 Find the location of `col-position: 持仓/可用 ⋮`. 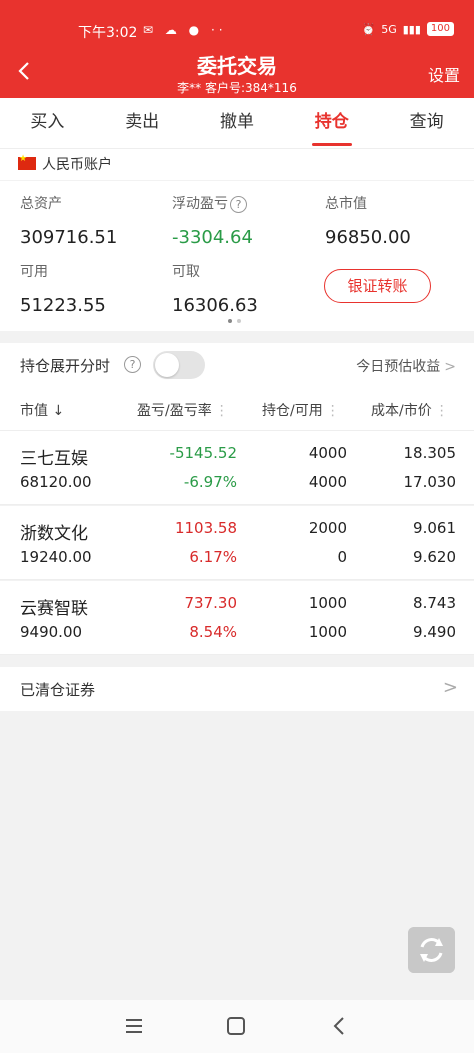

col-position: 持仓/可用 ⋮ is located at coordinates (301, 410).